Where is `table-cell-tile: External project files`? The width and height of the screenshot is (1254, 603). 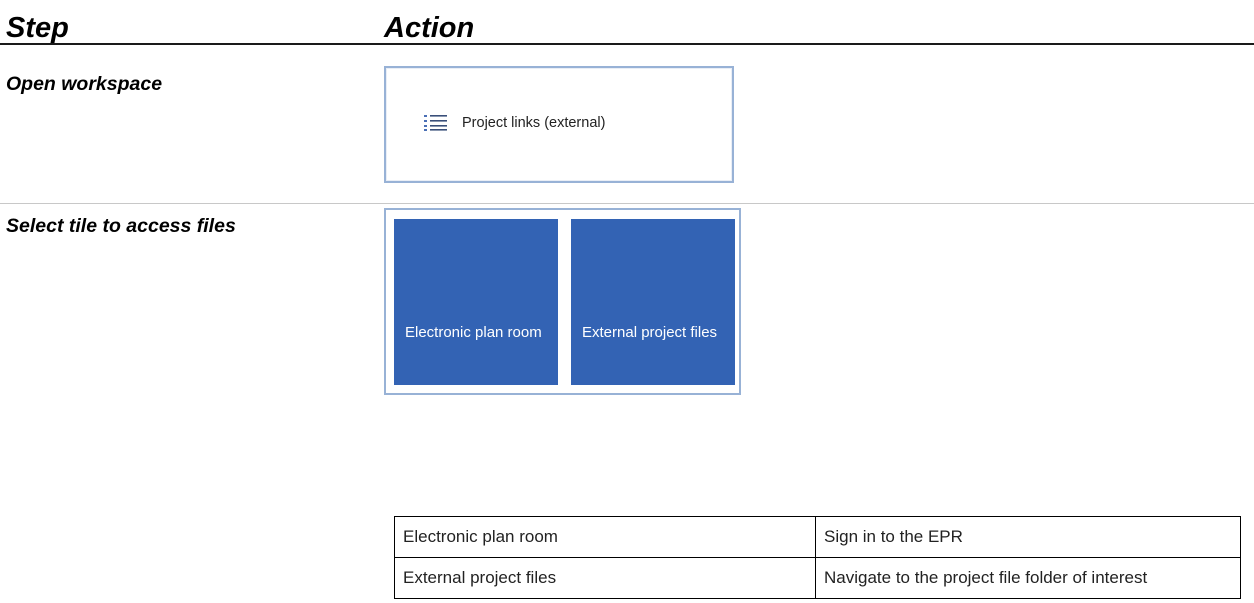 table-cell-tile: External project files is located at coordinates (605, 578).